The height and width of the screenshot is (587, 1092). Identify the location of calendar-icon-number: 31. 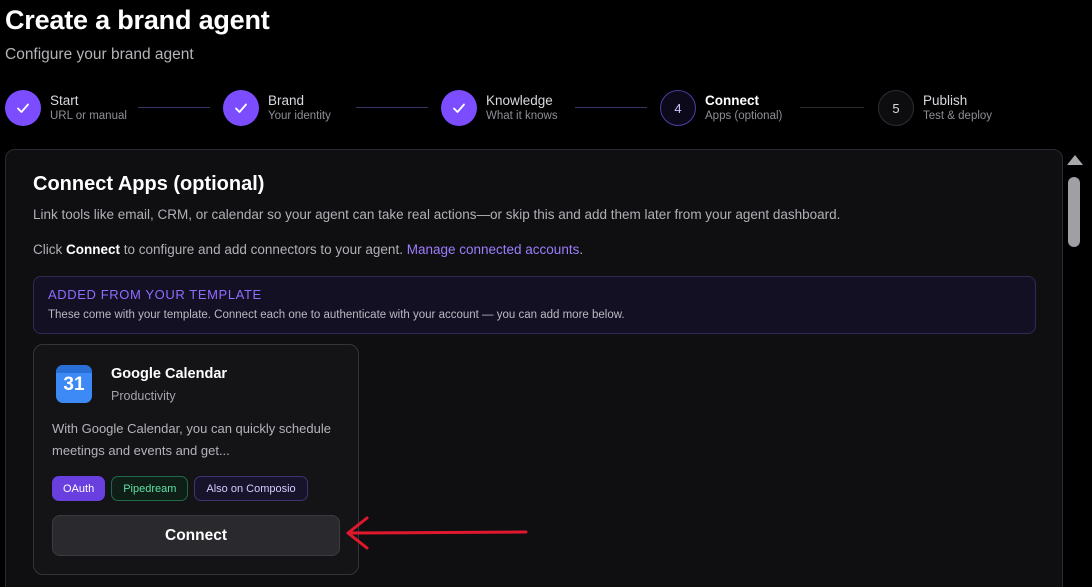
(74, 384).